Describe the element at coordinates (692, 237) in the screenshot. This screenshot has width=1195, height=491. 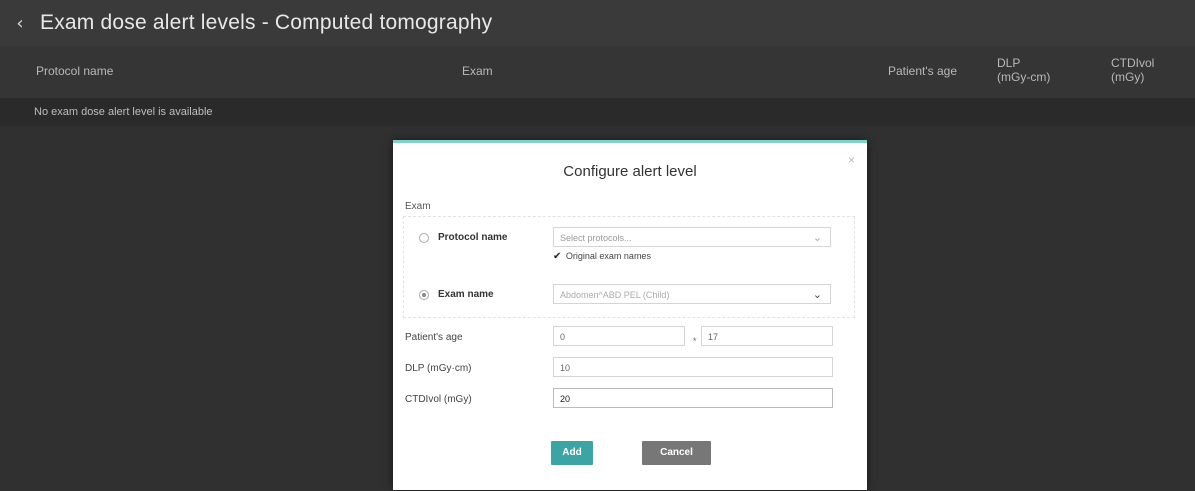
I see `protocol-select: Select protocols... ⌄` at that location.